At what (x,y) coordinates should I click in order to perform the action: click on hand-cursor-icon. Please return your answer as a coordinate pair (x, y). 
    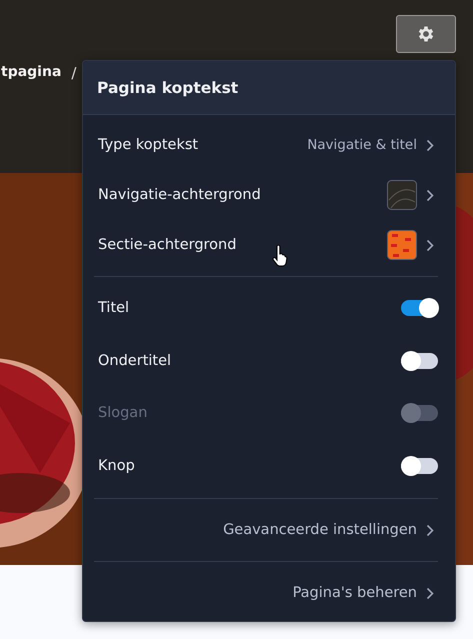
    Looking at the image, I should click on (280, 256).